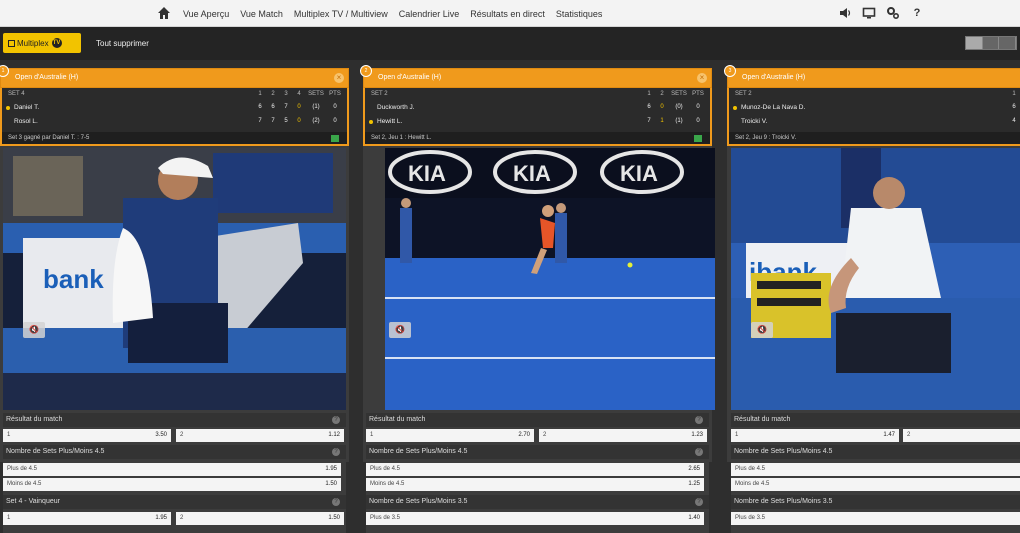 The width and height of the screenshot is (1020, 533). Describe the element at coordinates (87, 518) in the screenshot. I see `odds-button: 1 1.95` at that location.